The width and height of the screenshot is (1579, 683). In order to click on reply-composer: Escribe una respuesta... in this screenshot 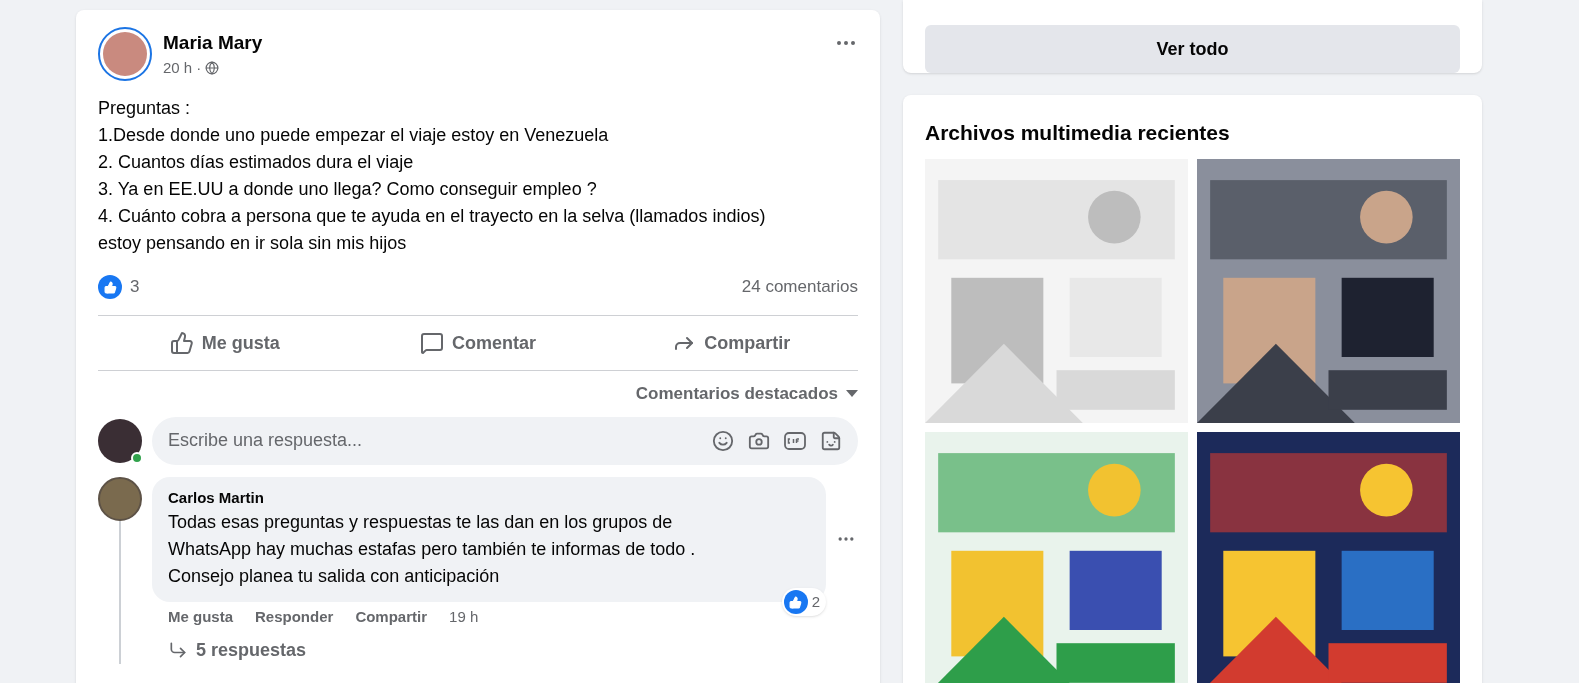, I will do `click(505, 440)`.